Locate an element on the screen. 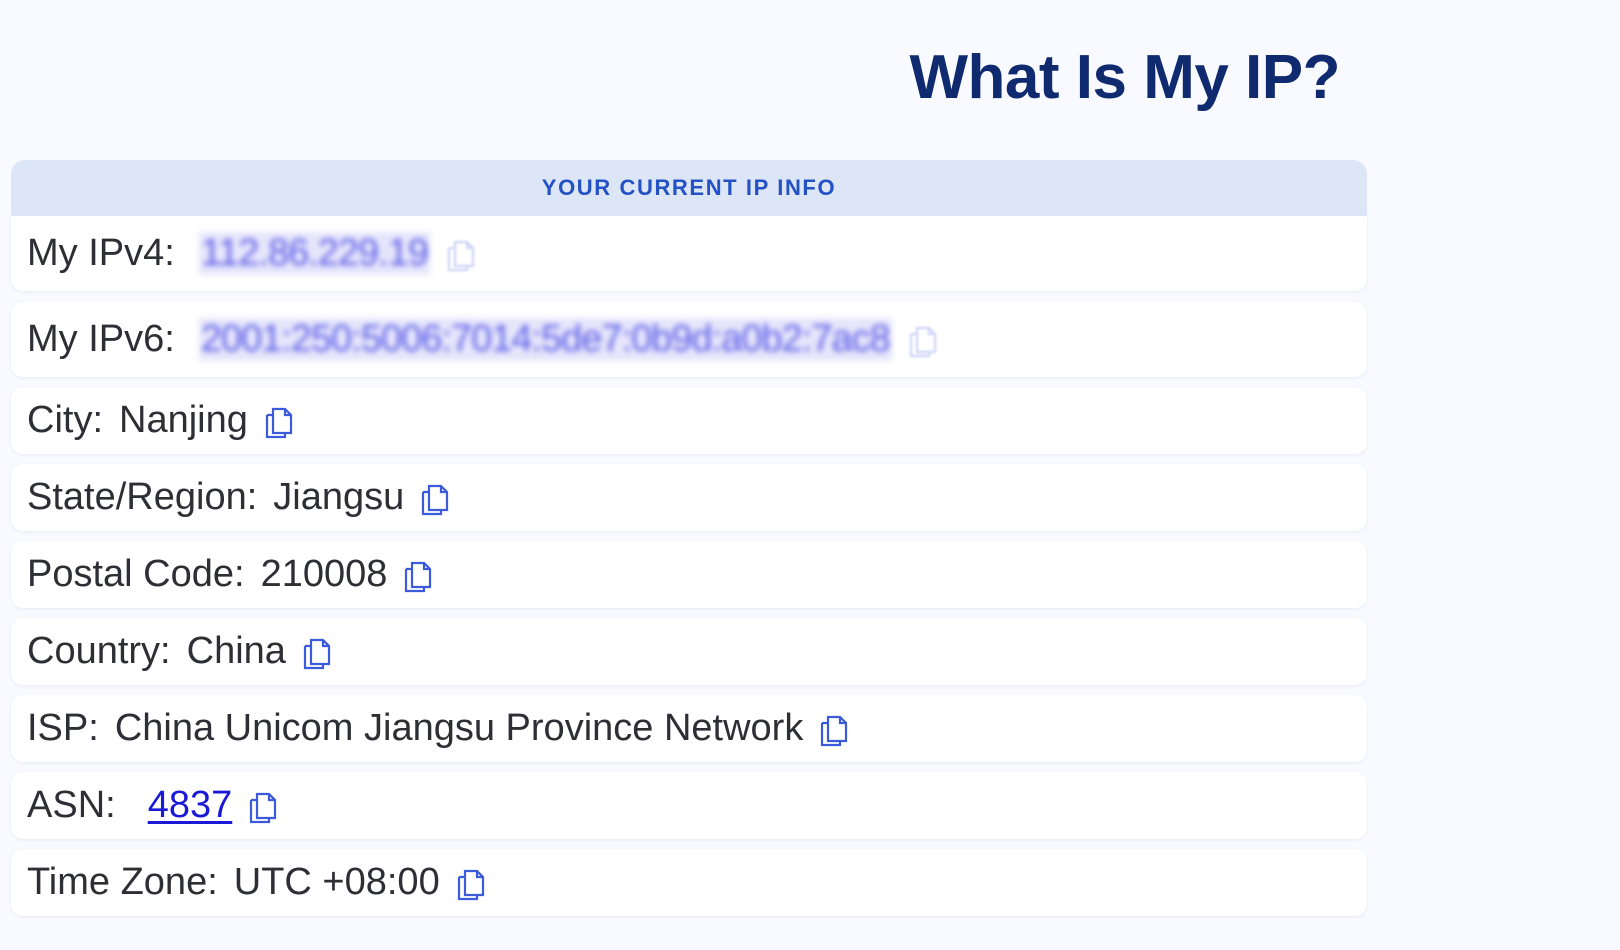 This screenshot has width=1620, height=950. isp-label: ISP: is located at coordinates (63, 728).